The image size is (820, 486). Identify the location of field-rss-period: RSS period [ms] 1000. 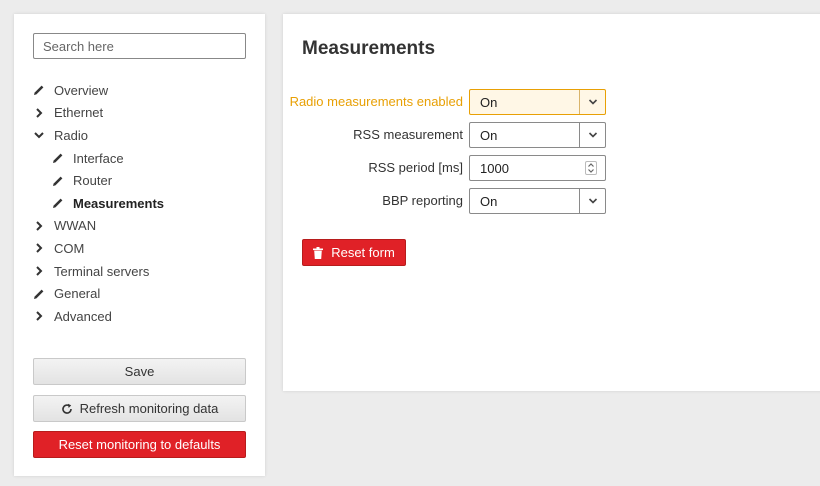
(448, 168).